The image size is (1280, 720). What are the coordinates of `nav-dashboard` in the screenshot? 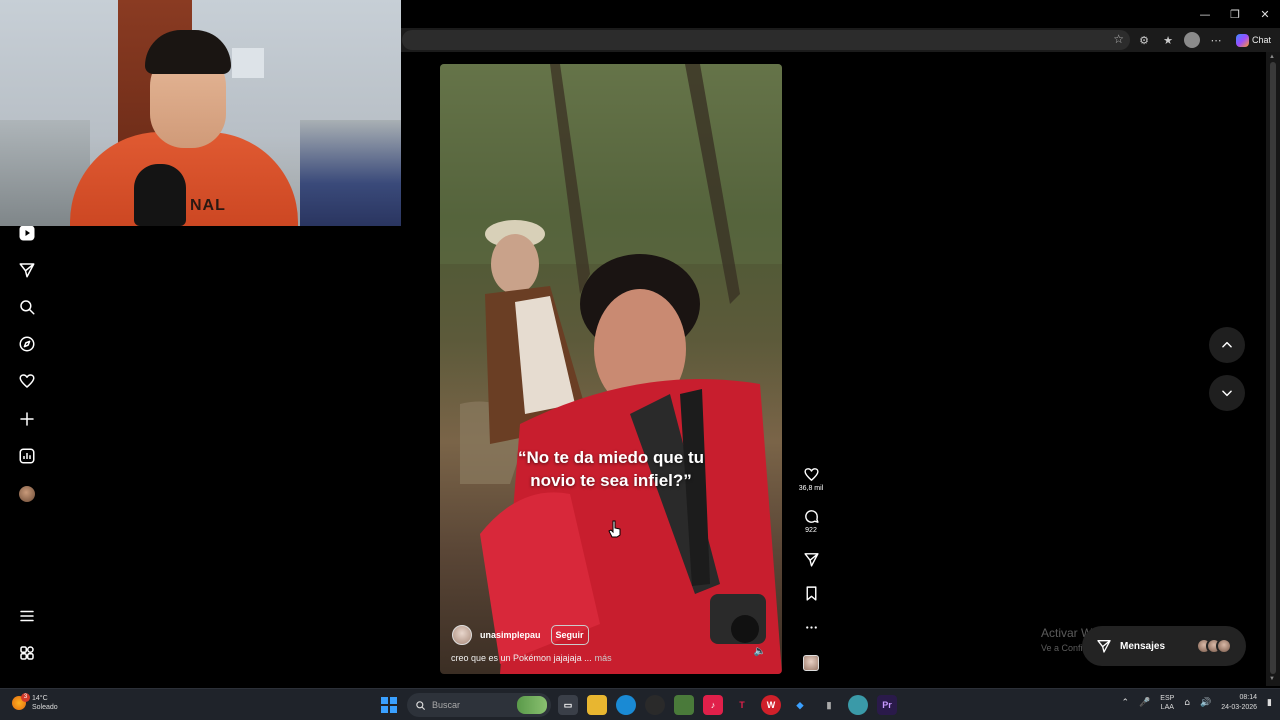 It's located at (27, 456).